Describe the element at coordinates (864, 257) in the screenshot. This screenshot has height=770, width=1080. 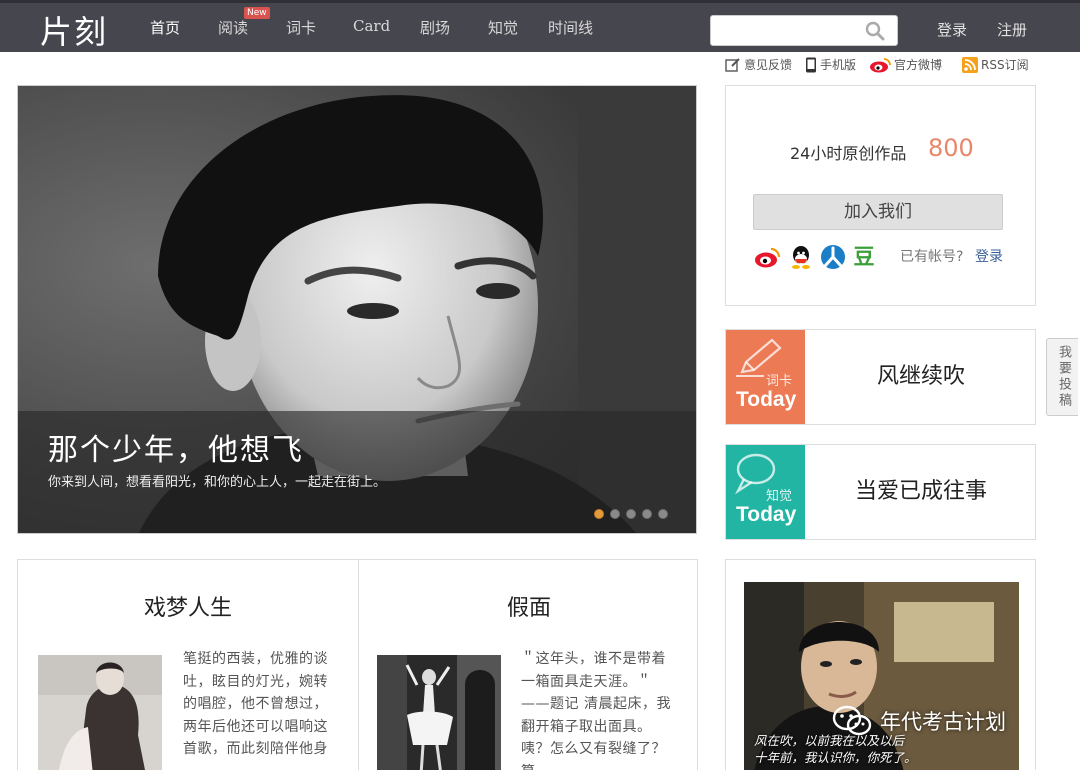
I see `douban-icon: 豆` at that location.